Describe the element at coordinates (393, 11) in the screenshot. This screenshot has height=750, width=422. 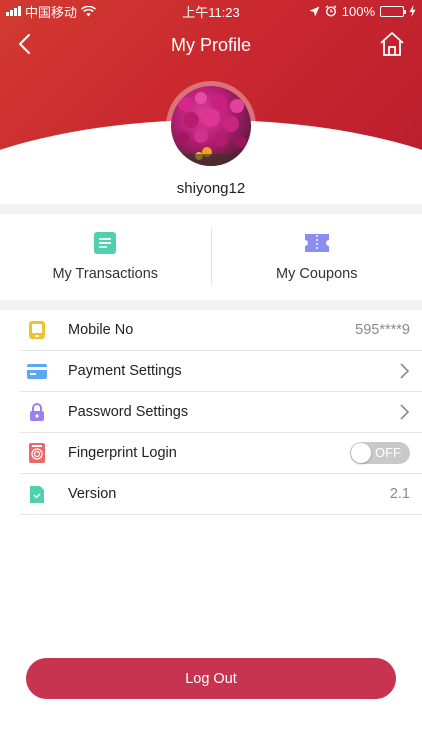
I see `battery-icon` at that location.